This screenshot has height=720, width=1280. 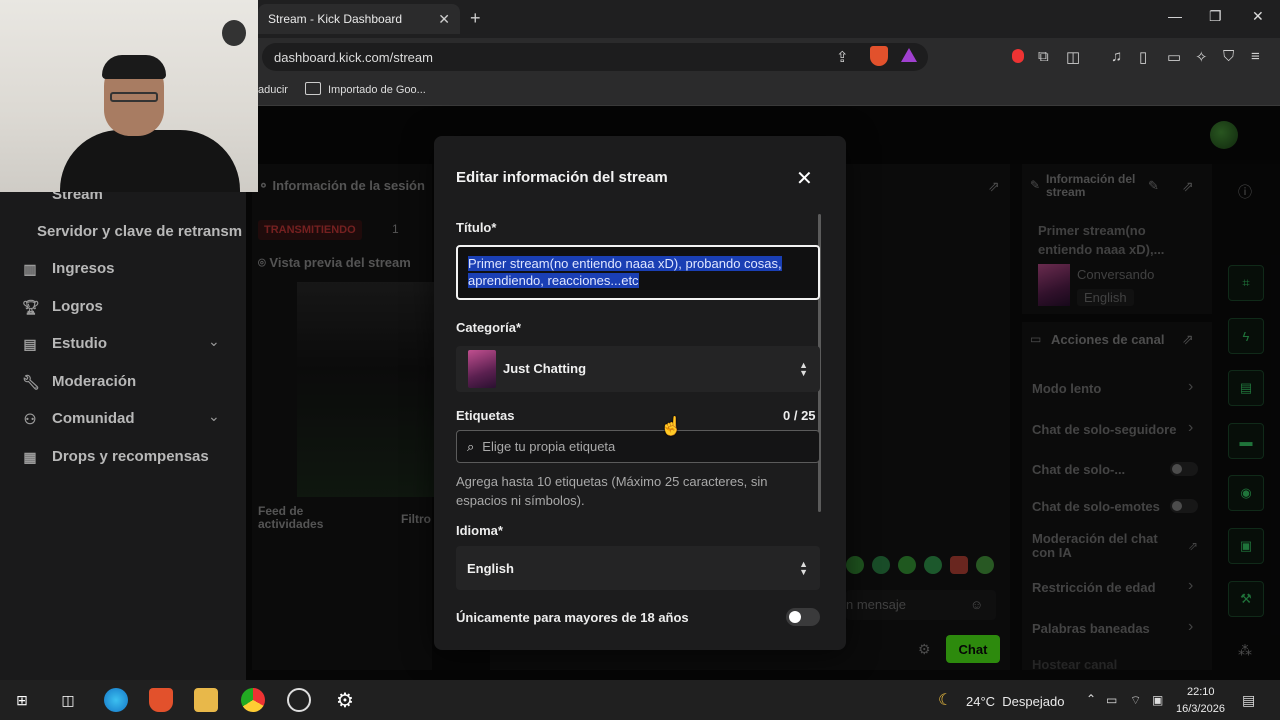 I want to click on extensions-icon: ⧉, so click(x=1043, y=56).